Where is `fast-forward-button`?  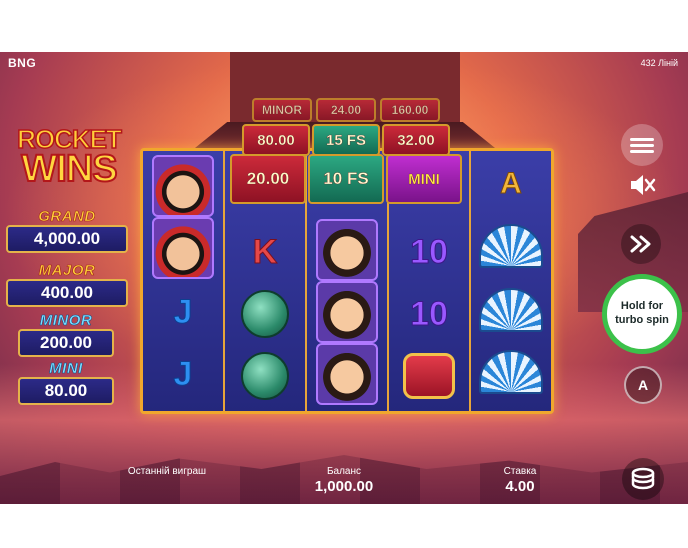 fast-forward-button is located at coordinates (641, 244).